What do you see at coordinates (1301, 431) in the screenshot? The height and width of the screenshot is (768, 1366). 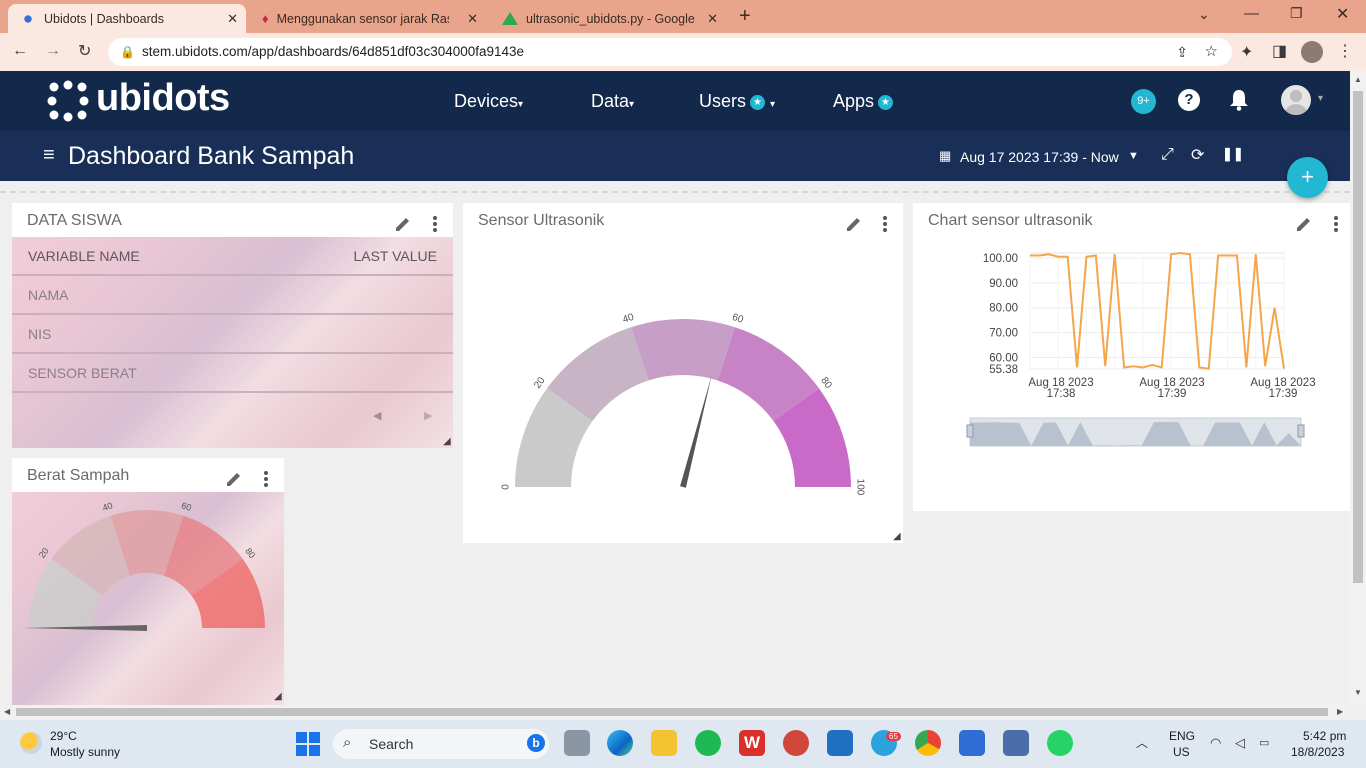 I see `range-handle-right` at bounding box center [1301, 431].